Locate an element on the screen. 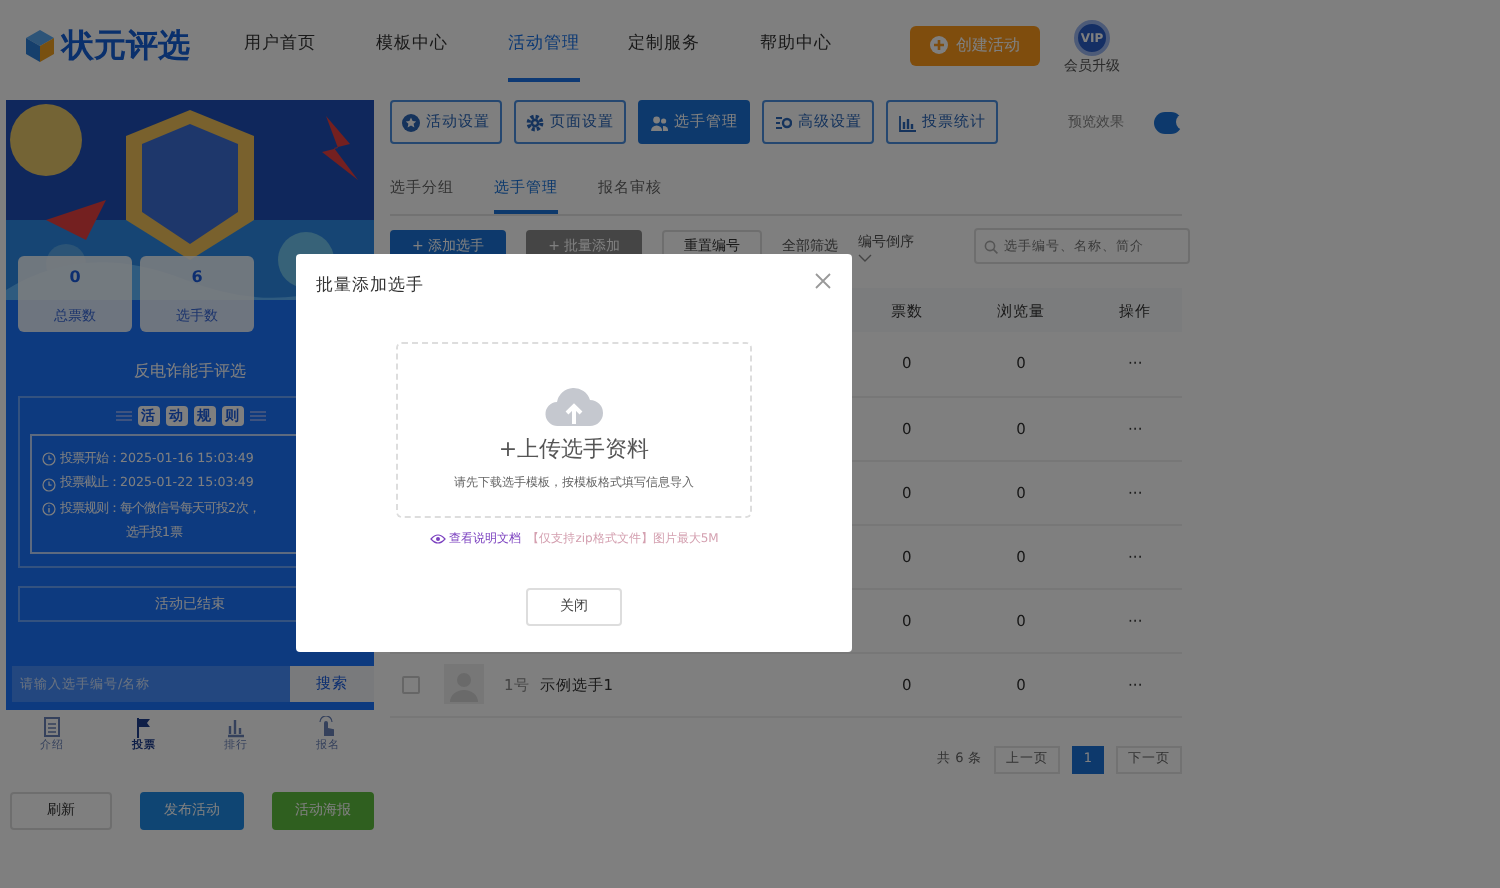 This screenshot has width=1500, height=888. nav-link: 用户首页 is located at coordinates (310, 45).